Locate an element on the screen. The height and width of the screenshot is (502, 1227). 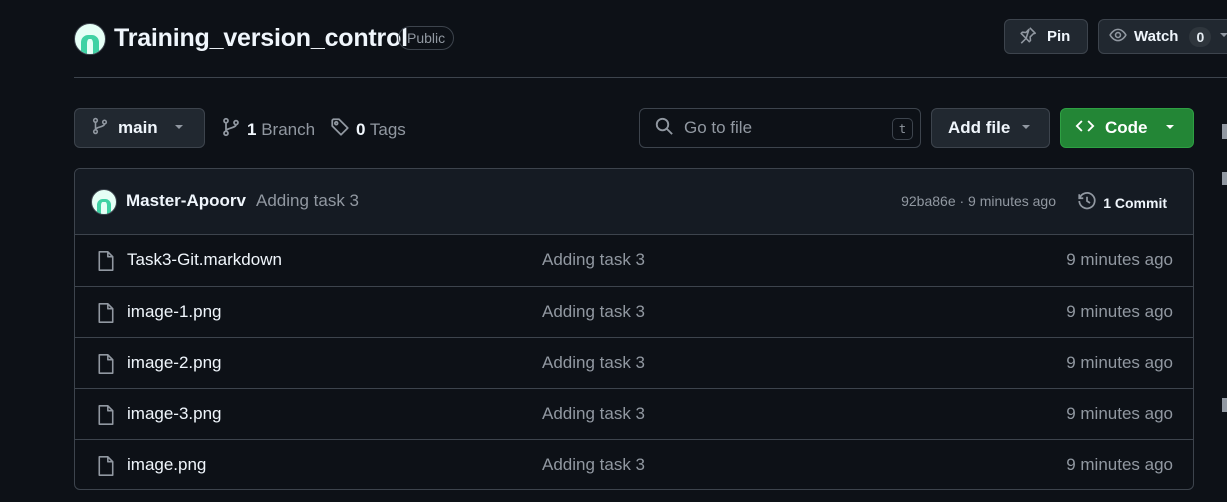
commit-author: Master-Apoorv is located at coordinates (186, 201).